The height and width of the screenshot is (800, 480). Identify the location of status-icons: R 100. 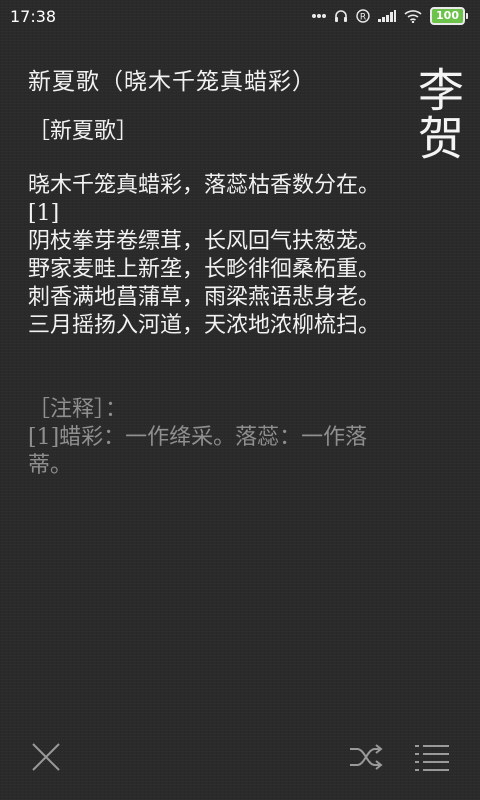
(390, 16).